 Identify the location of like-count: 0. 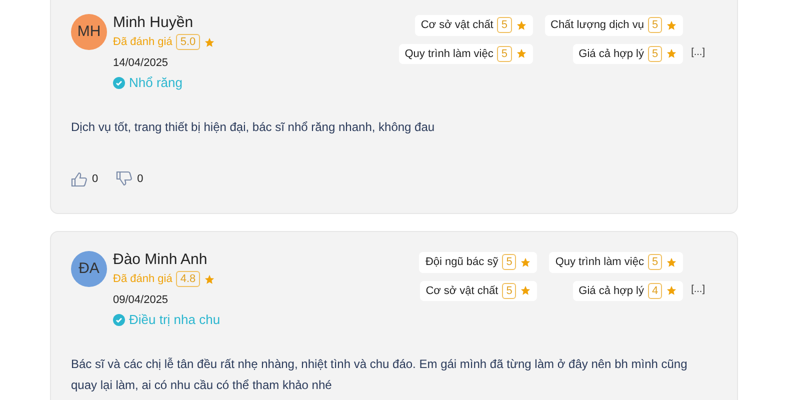
(95, 179).